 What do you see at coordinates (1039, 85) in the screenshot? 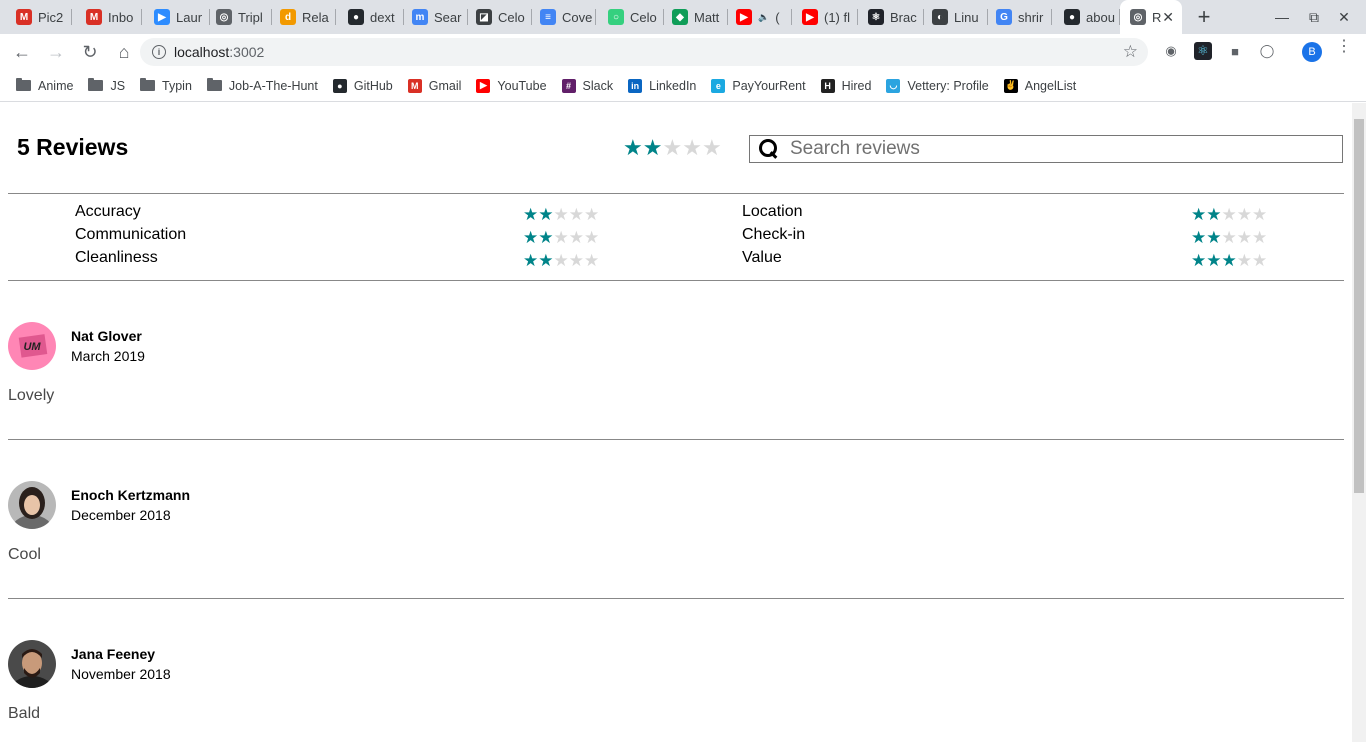
I see `bookmark-item: ✌ AngelList` at bounding box center [1039, 85].